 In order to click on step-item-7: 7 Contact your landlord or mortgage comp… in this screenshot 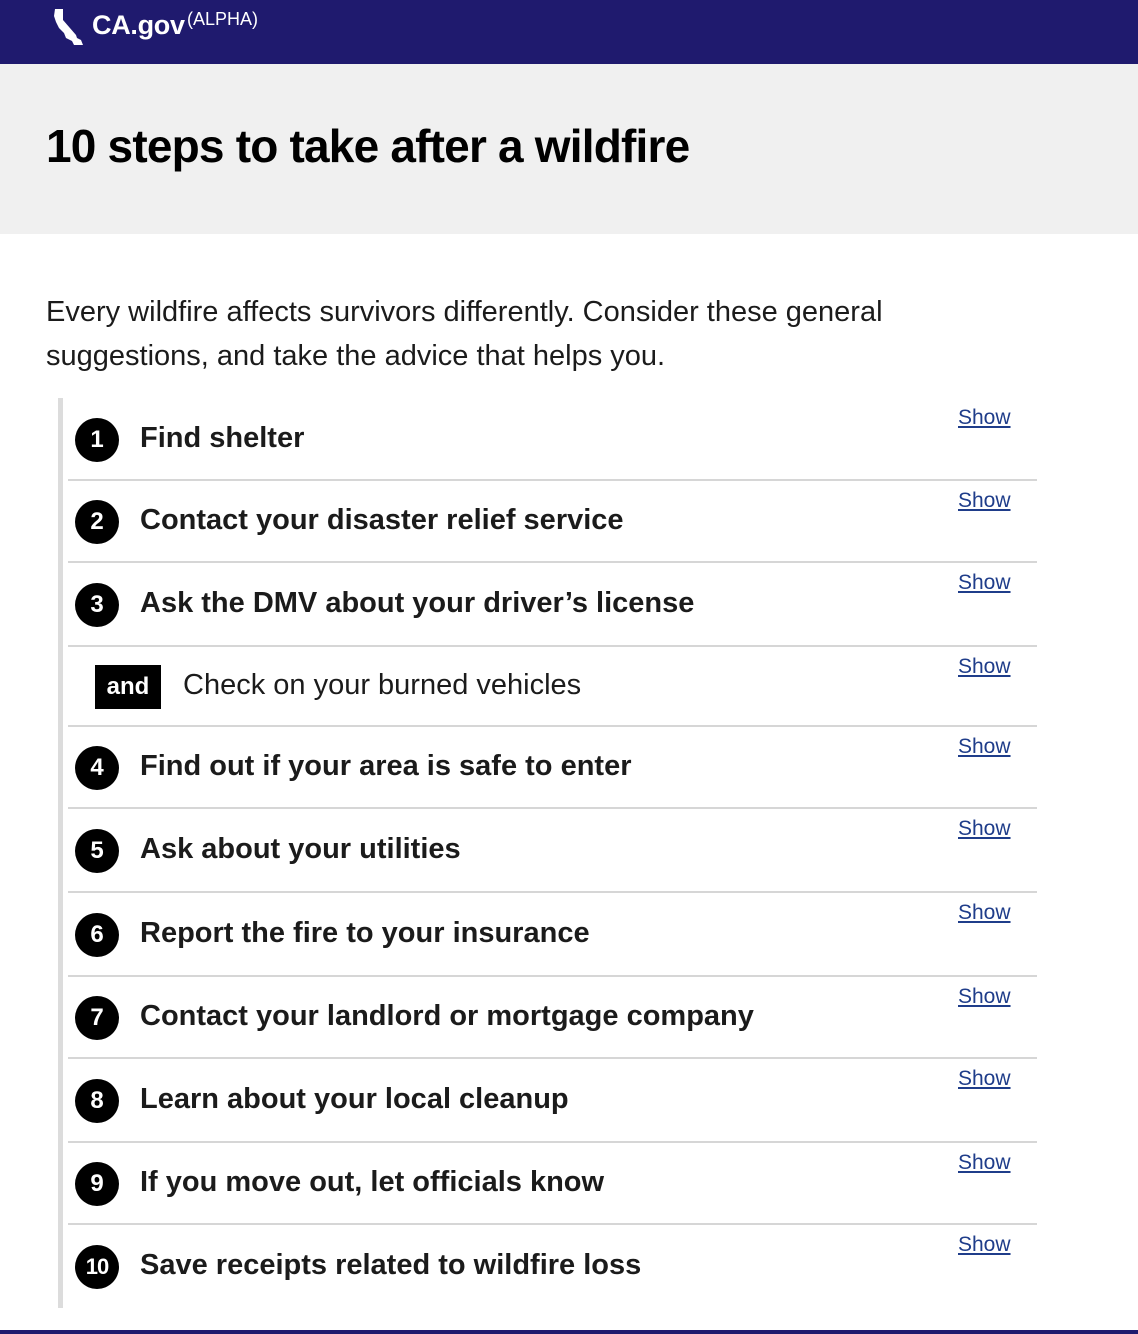, I will do `click(552, 1018)`.